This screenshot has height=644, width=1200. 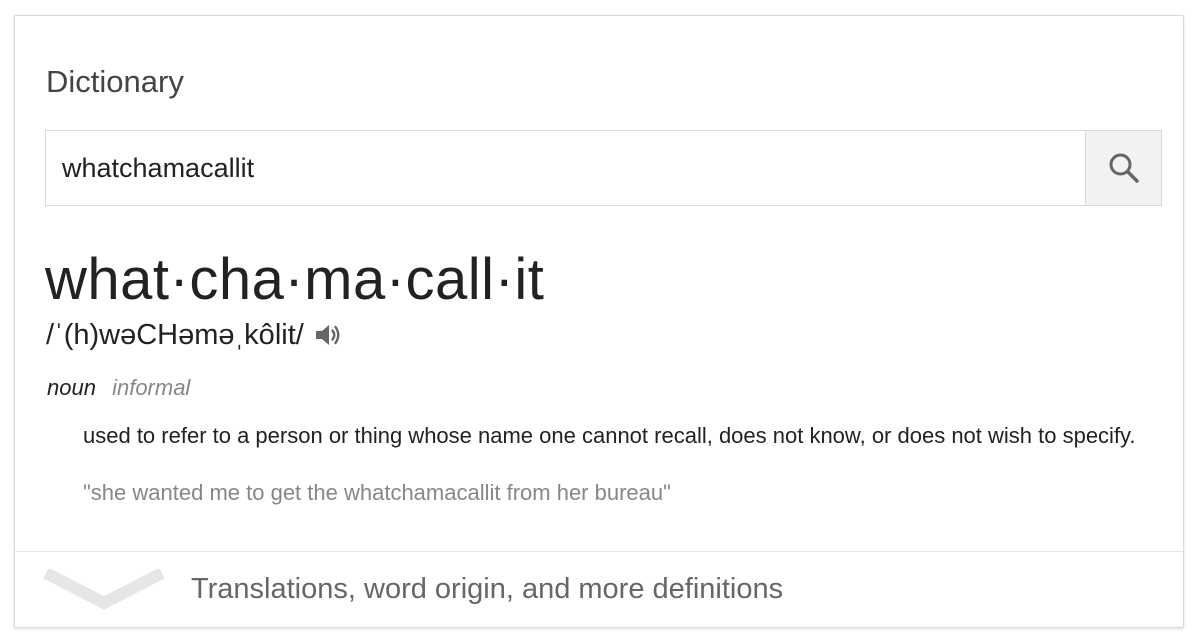 What do you see at coordinates (295, 279) in the screenshot?
I see `headword: what·cha·ma·call·it` at bounding box center [295, 279].